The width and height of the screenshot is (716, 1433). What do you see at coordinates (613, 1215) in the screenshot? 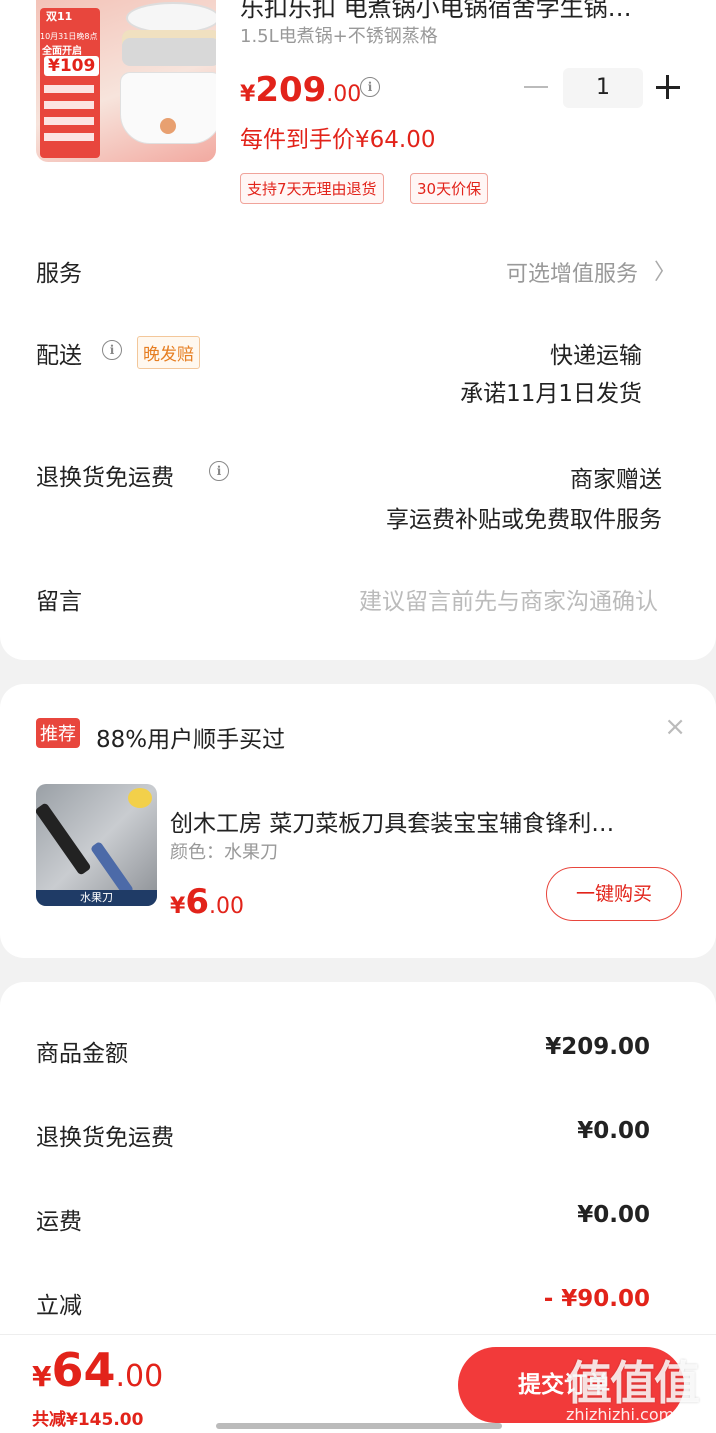
I see `summary-value-shipping: ¥0.00` at bounding box center [613, 1215].